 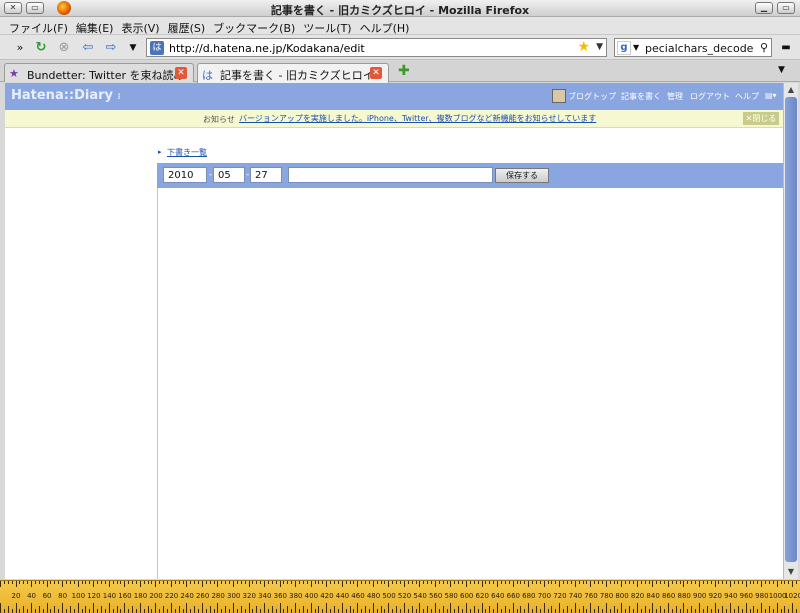 I want to click on new-tab-plus-icon: ✚, so click(x=404, y=71).